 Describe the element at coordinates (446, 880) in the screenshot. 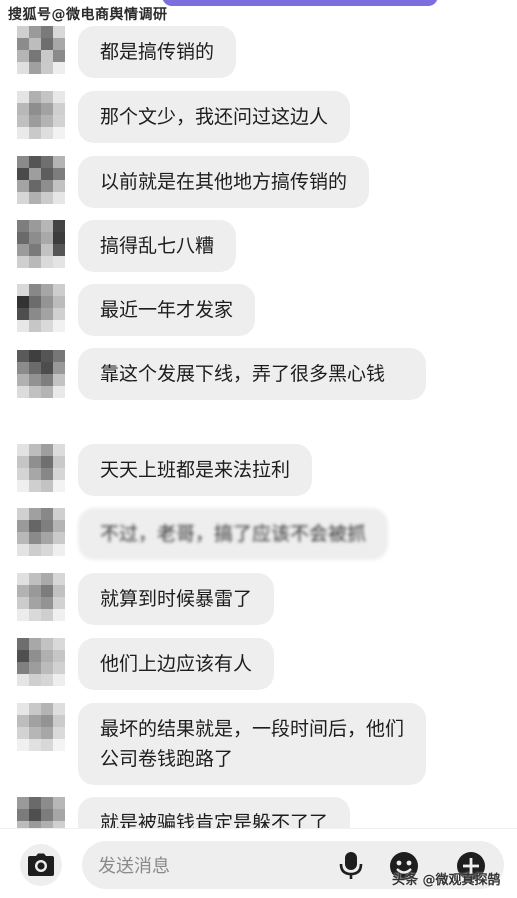

I see `watermark-bottom: 头条 @微观真探鹄` at that location.